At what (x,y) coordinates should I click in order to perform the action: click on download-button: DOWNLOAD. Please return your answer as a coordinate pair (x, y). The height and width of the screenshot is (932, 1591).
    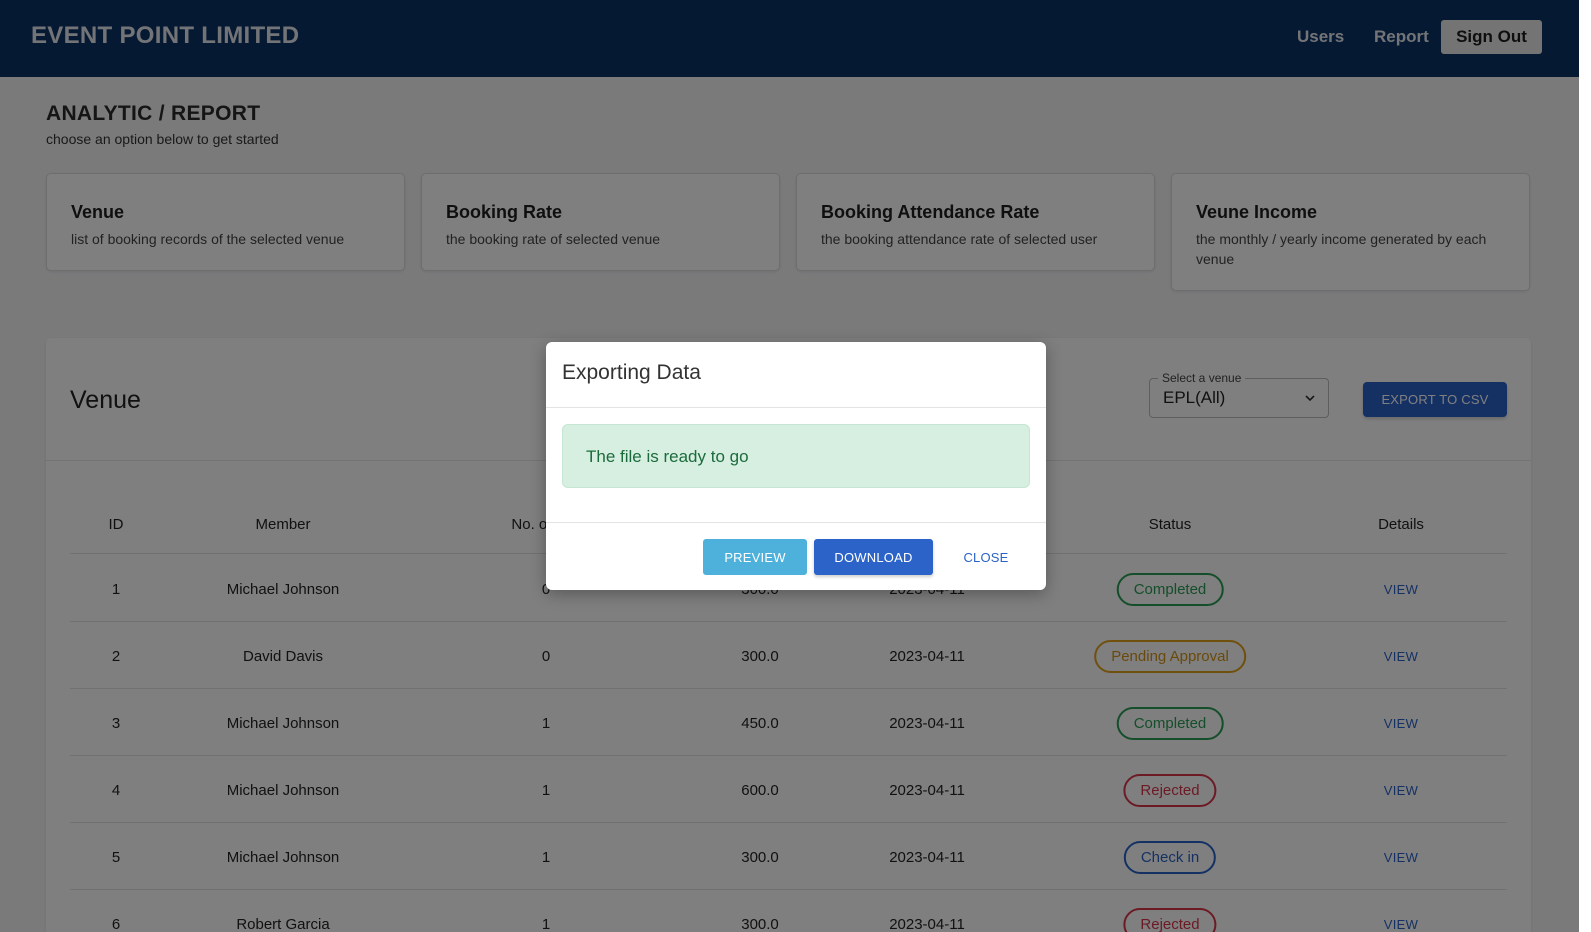
    Looking at the image, I should click on (873, 557).